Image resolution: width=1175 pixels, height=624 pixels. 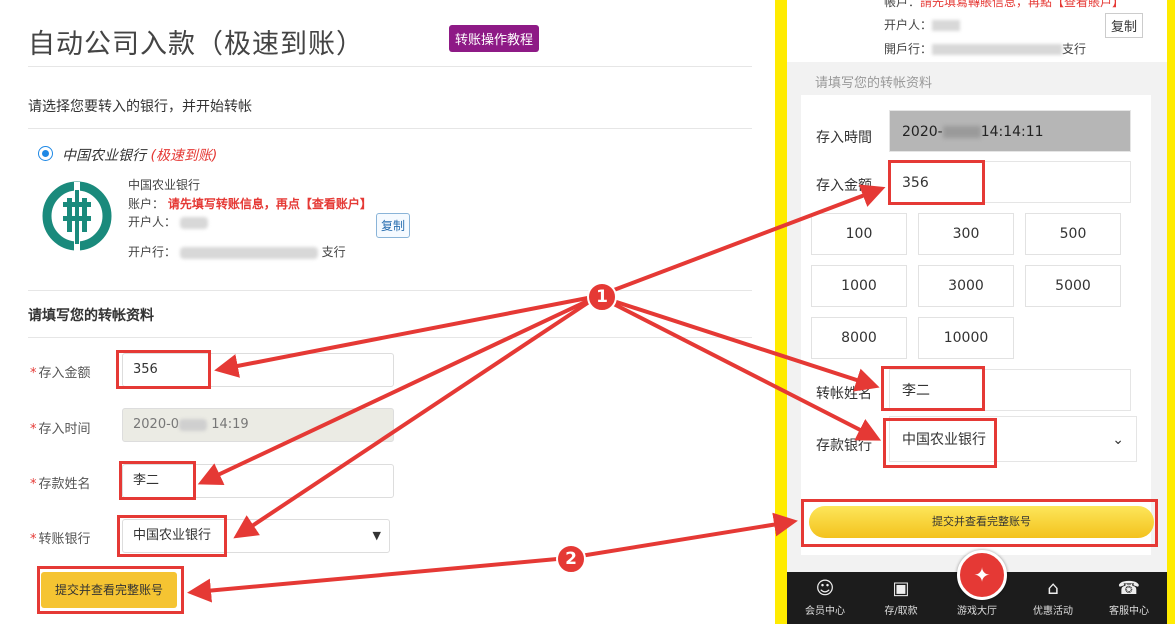 What do you see at coordinates (172, 536) in the screenshot?
I see `highlight-bank` at bounding box center [172, 536].